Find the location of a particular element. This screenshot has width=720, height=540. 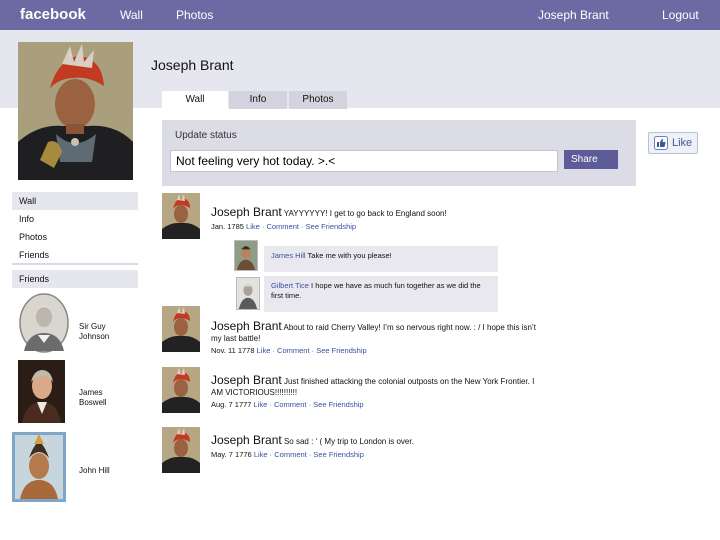

top-navigation-bar: facebook Wall Photos Joseph Brant Logout is located at coordinates (360, 15).